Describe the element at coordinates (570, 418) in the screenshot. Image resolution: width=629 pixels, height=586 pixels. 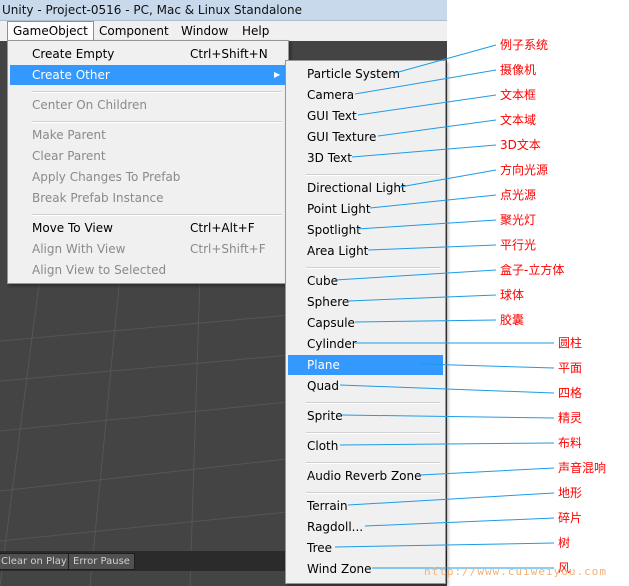
I see `annotation-label: 精灵` at that location.